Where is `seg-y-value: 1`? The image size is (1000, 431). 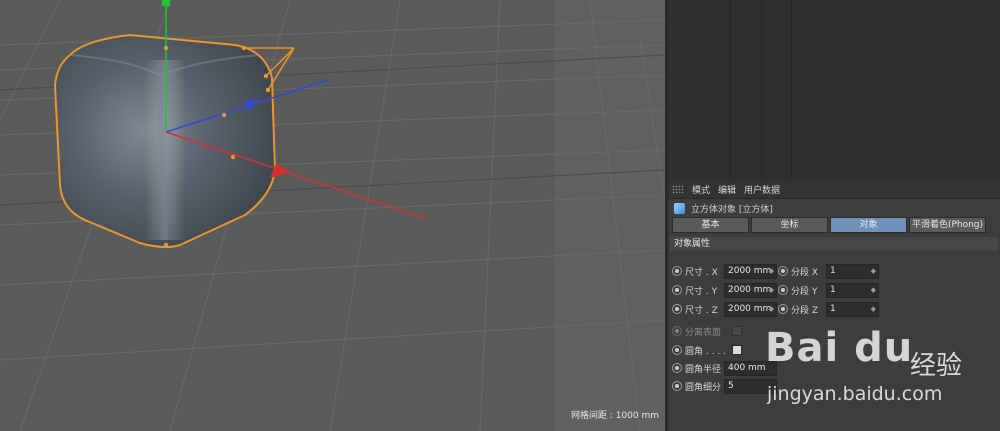 seg-y-value: 1 is located at coordinates (833, 289).